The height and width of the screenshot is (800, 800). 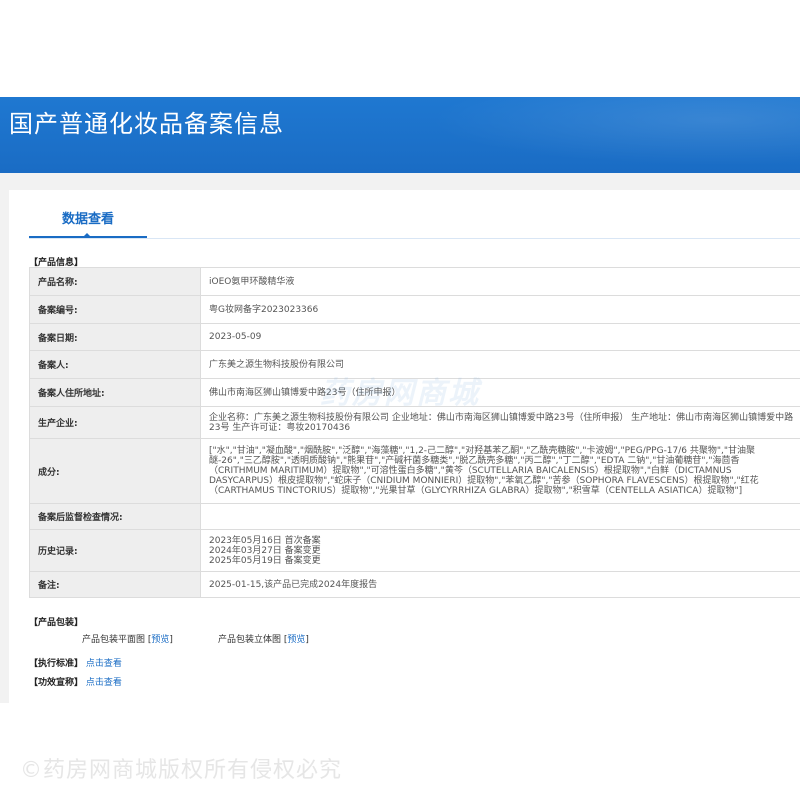 I want to click on table-row: 备案编号: 粤G妆网备字2023023366, so click(x=414, y=309).